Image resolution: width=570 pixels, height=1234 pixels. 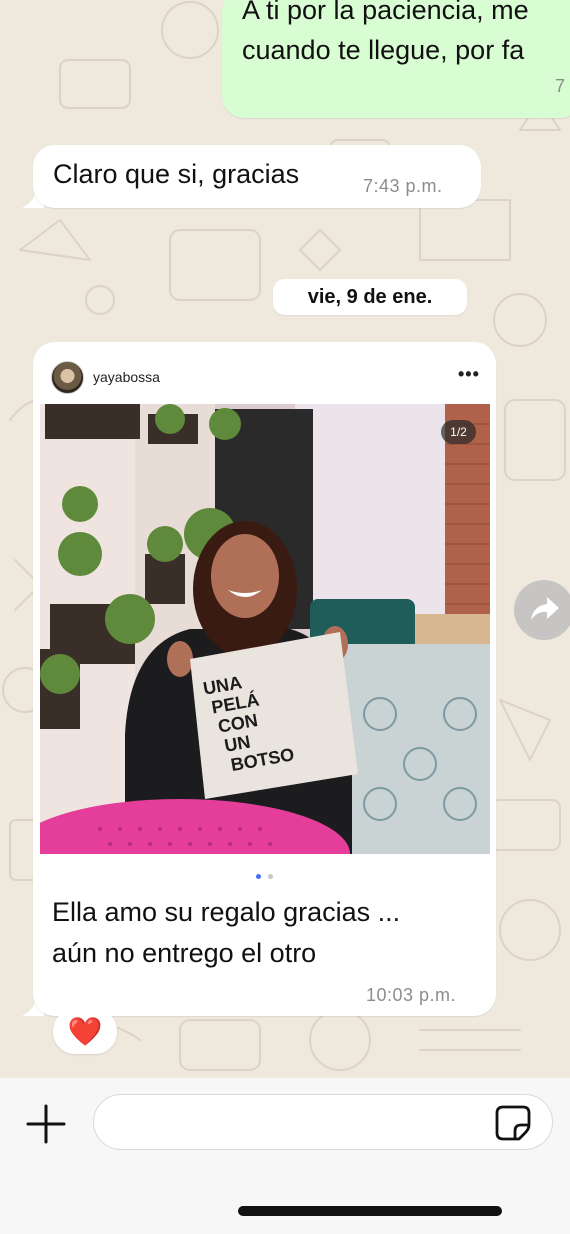 I want to click on post-username: yayabossa, so click(x=126, y=377).